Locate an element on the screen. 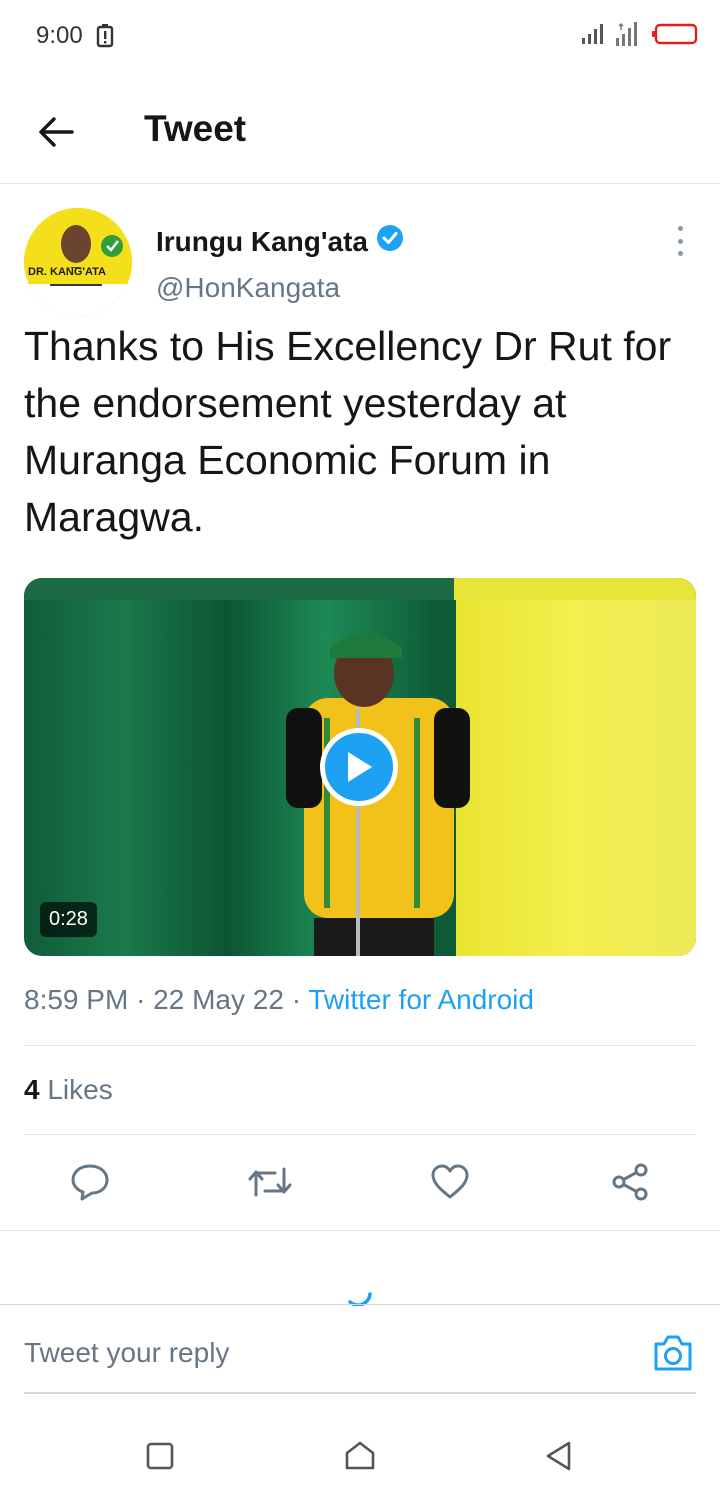 This screenshot has width=720, height=1500. home-icon is located at coordinates (360, 1455).